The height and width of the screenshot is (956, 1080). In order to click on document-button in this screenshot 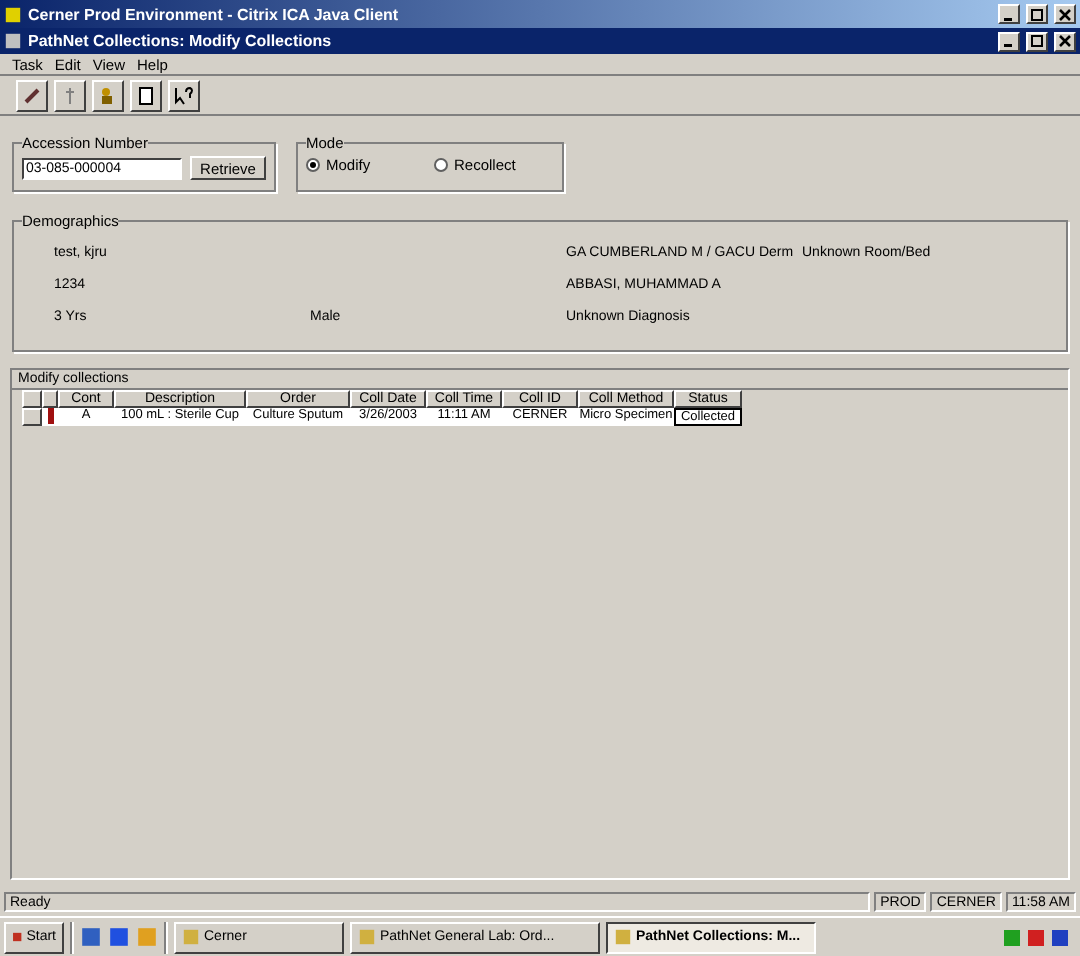, I will do `click(146, 96)`.